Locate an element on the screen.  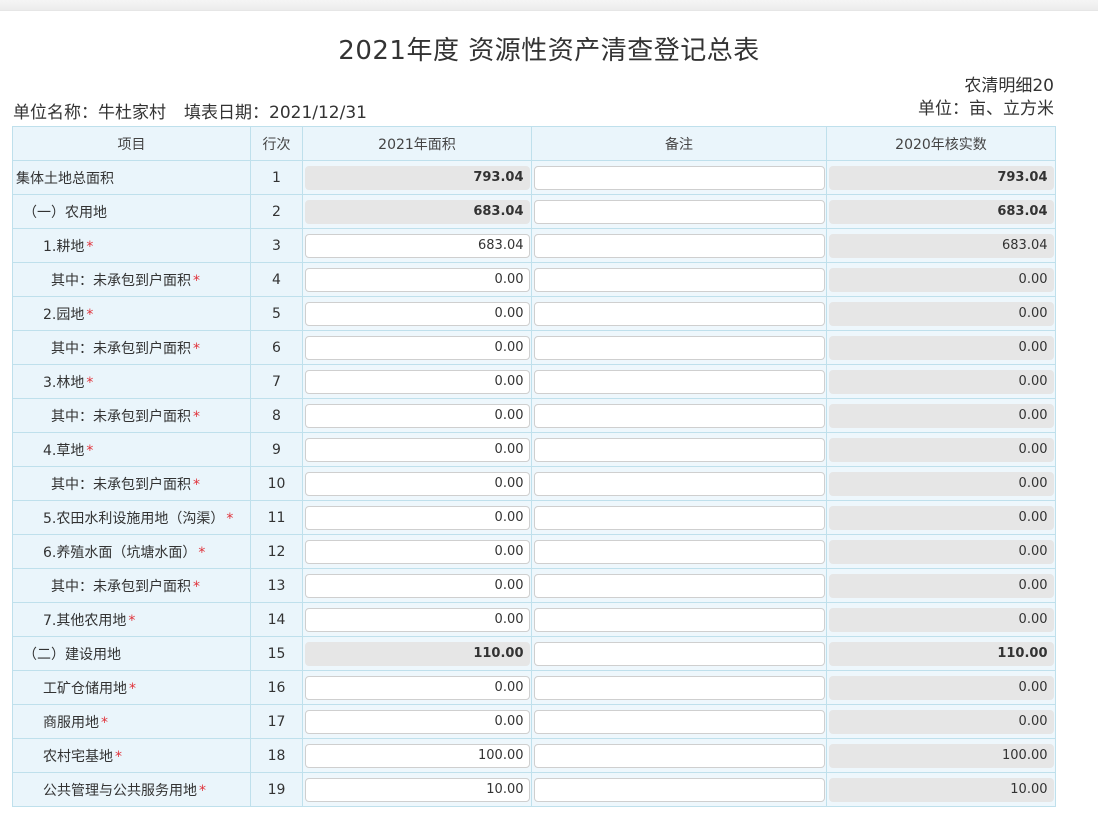
column-header-row-no: 行次 is located at coordinates (276, 143).